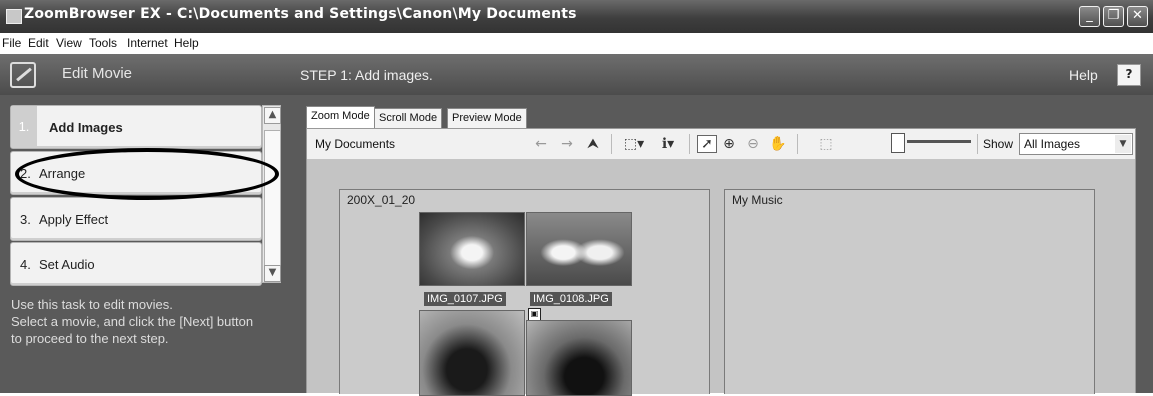  Describe the element at coordinates (272, 201) in the screenshot. I see `scroll-thumb` at that location.